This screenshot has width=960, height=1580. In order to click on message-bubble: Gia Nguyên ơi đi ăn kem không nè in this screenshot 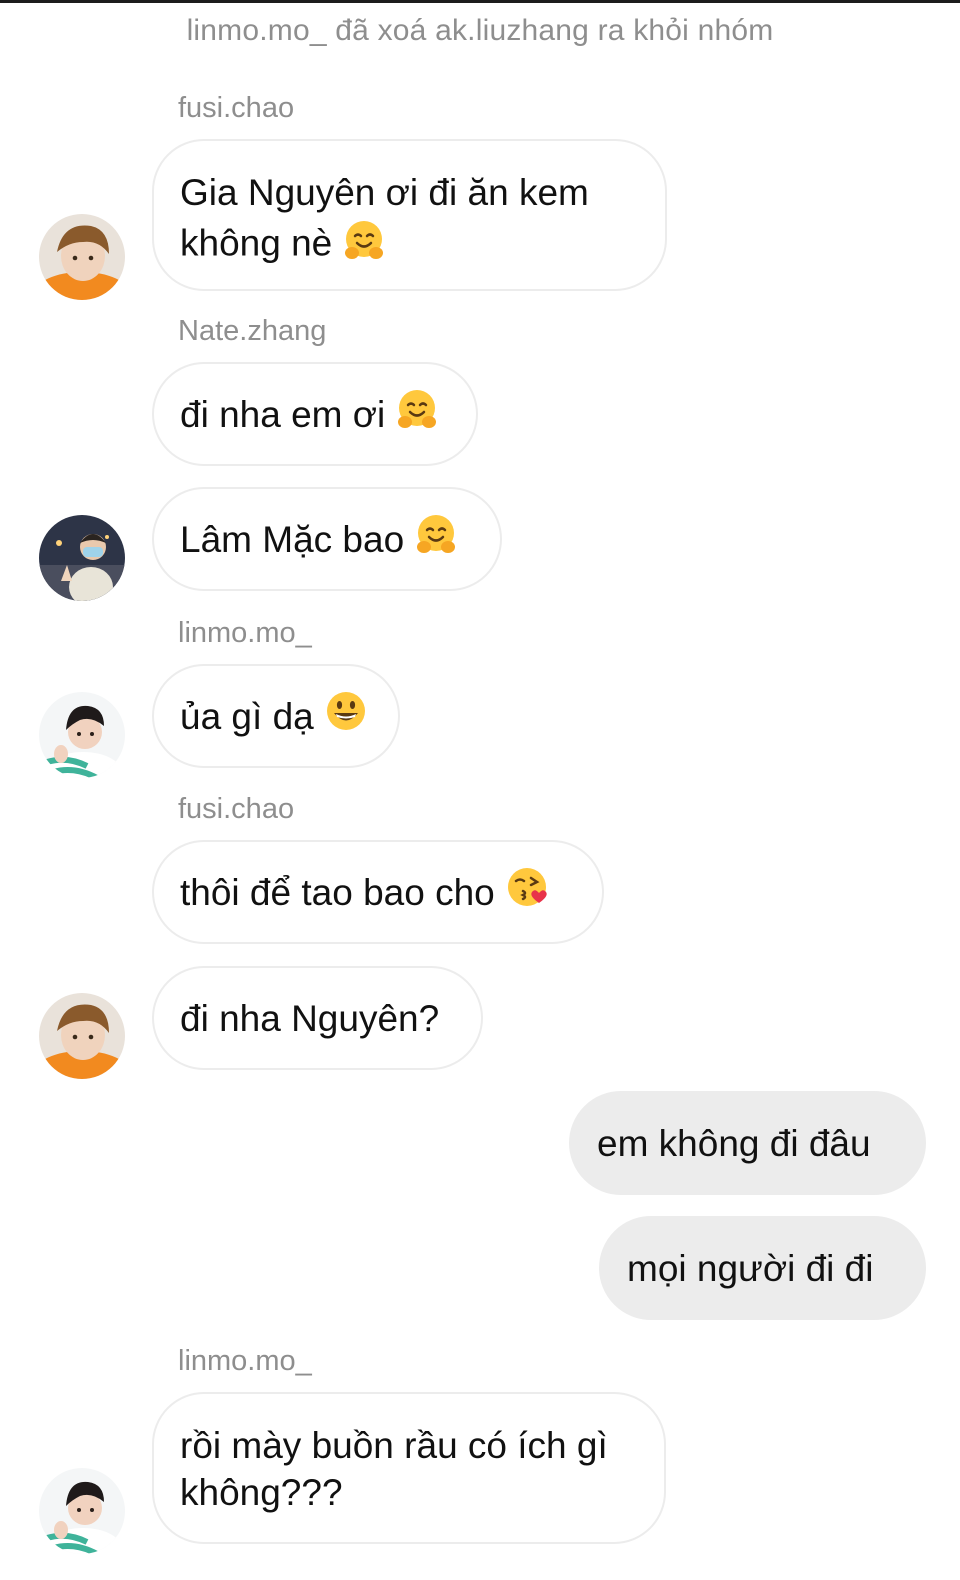, I will do `click(409, 215)`.